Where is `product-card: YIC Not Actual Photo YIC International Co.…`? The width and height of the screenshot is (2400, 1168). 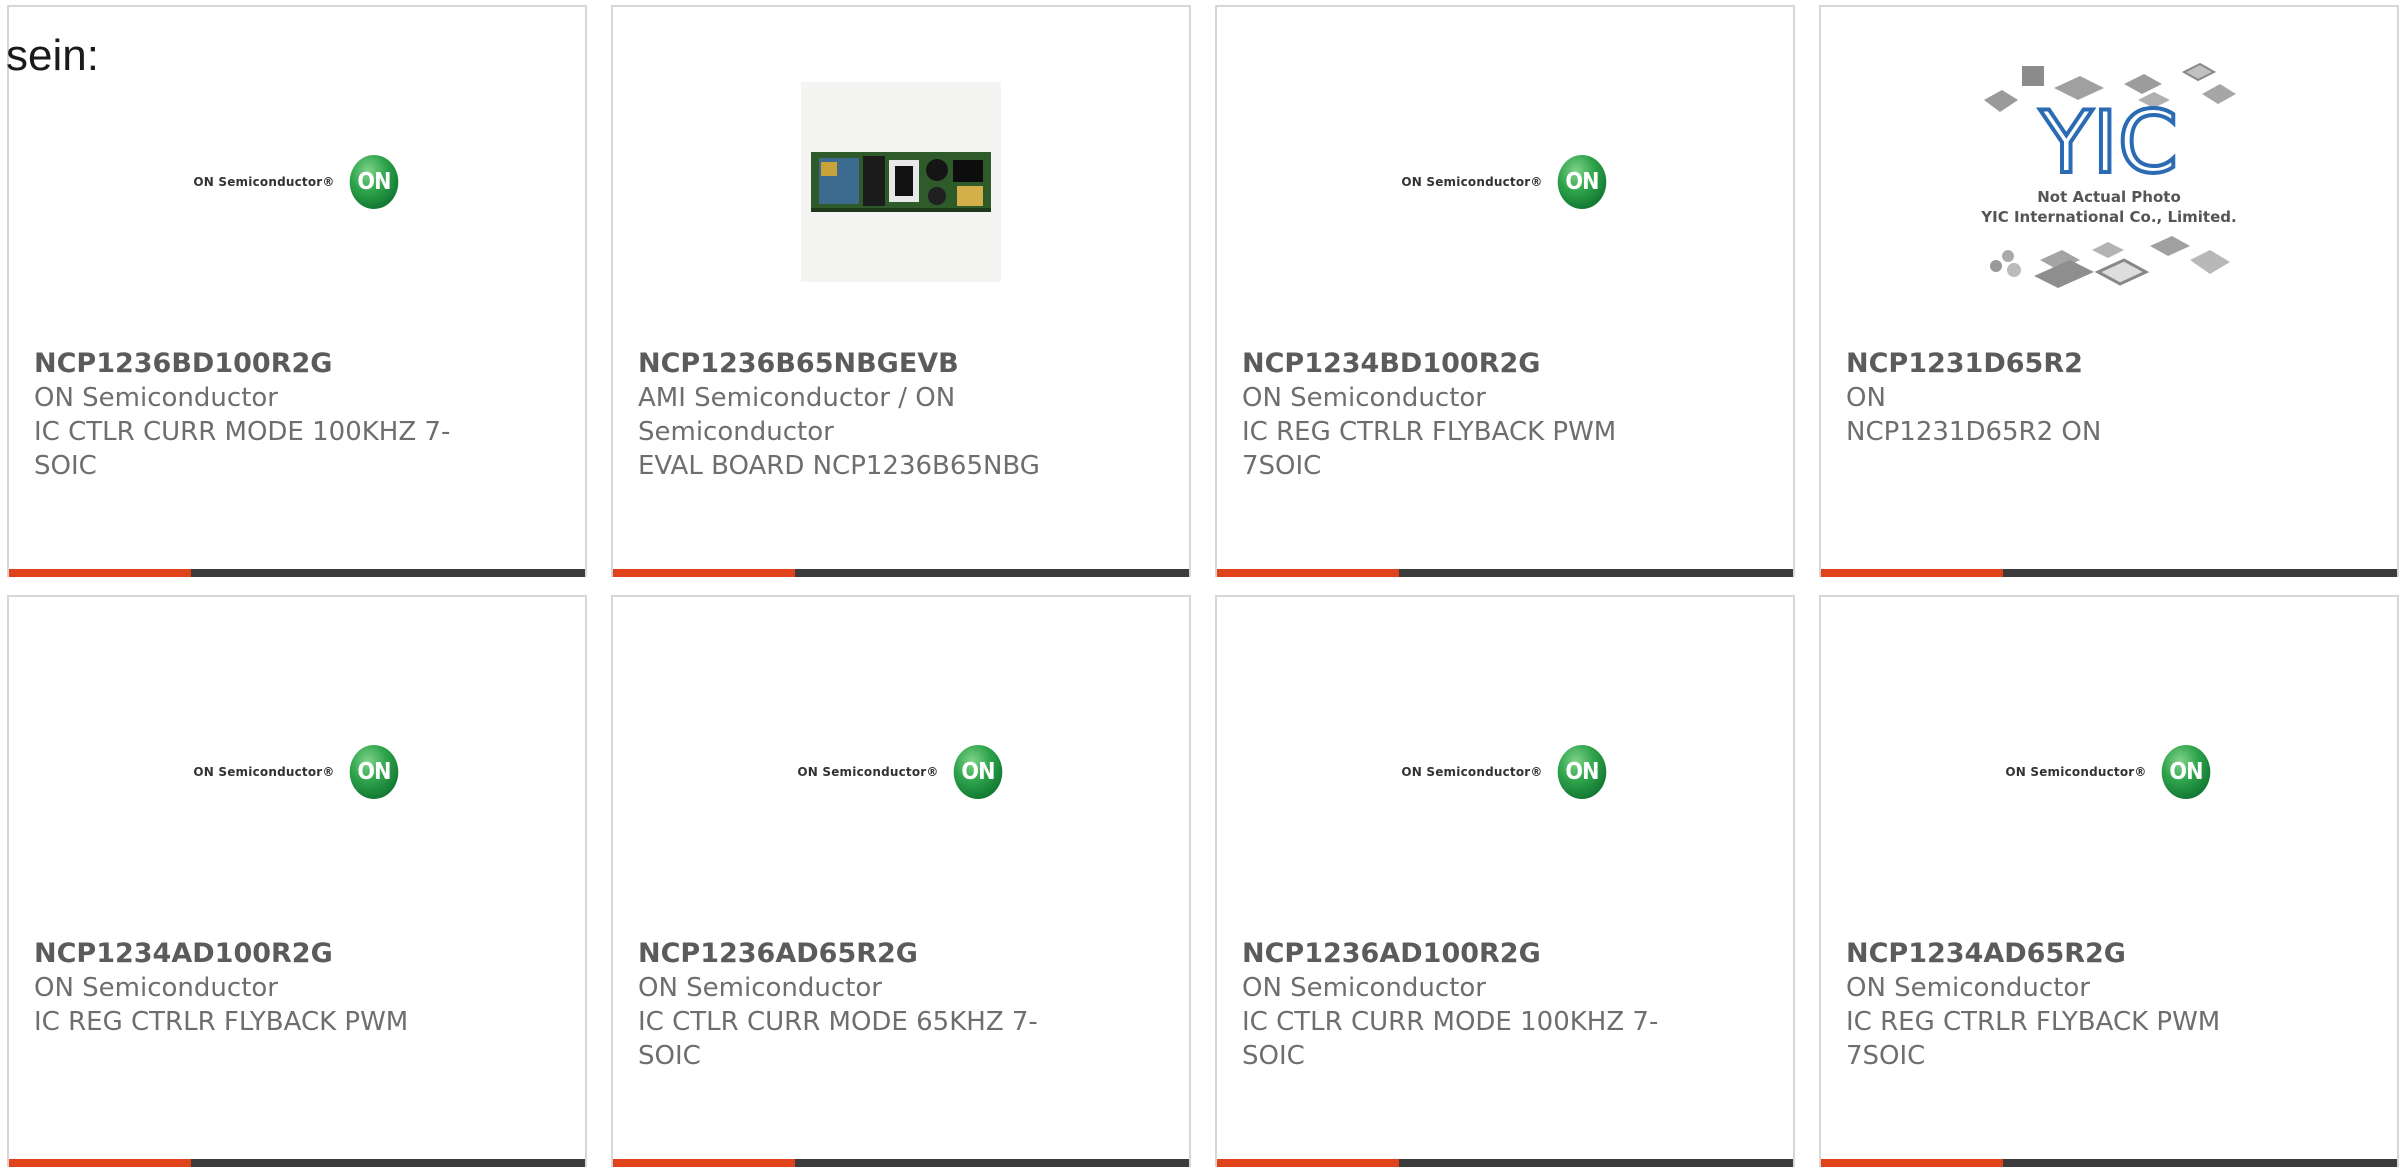 product-card: YIC Not Actual Photo YIC International Co.… is located at coordinates (2109, 291).